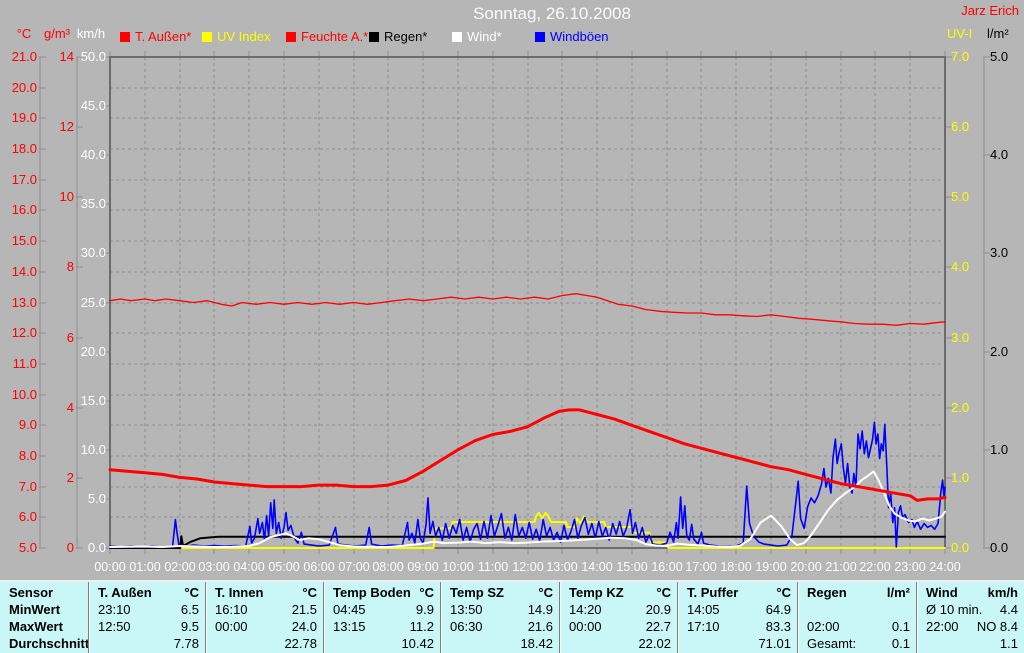 The width and height of the screenshot is (1024, 653). What do you see at coordinates (318, 567) in the screenshot?
I see `svg-text: 06:00` at bounding box center [318, 567].